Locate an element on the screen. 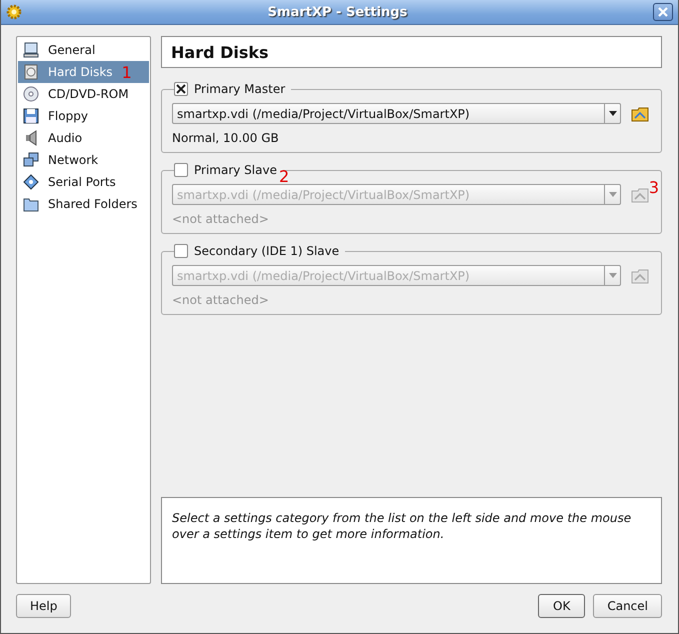 Image resolution: width=679 pixels, height=634 pixels. ok-button: OK is located at coordinates (562, 606).